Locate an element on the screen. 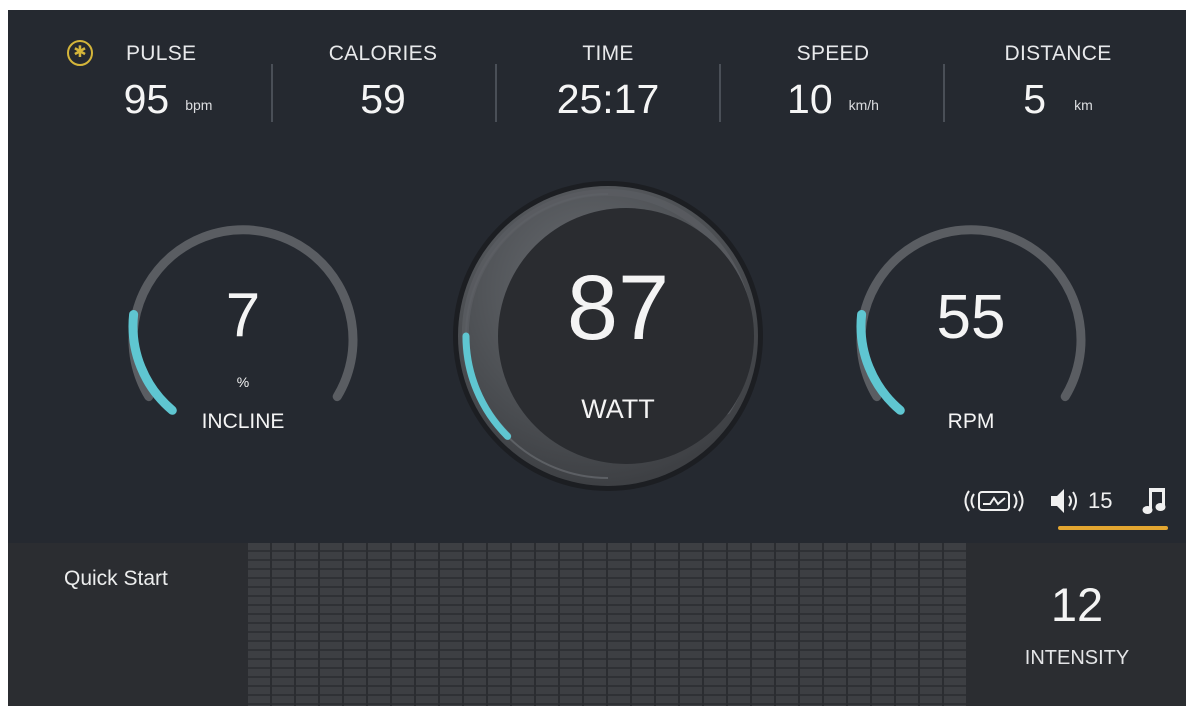 This screenshot has width=1198, height=706. distance-unit: km is located at coordinates (1083, 105).